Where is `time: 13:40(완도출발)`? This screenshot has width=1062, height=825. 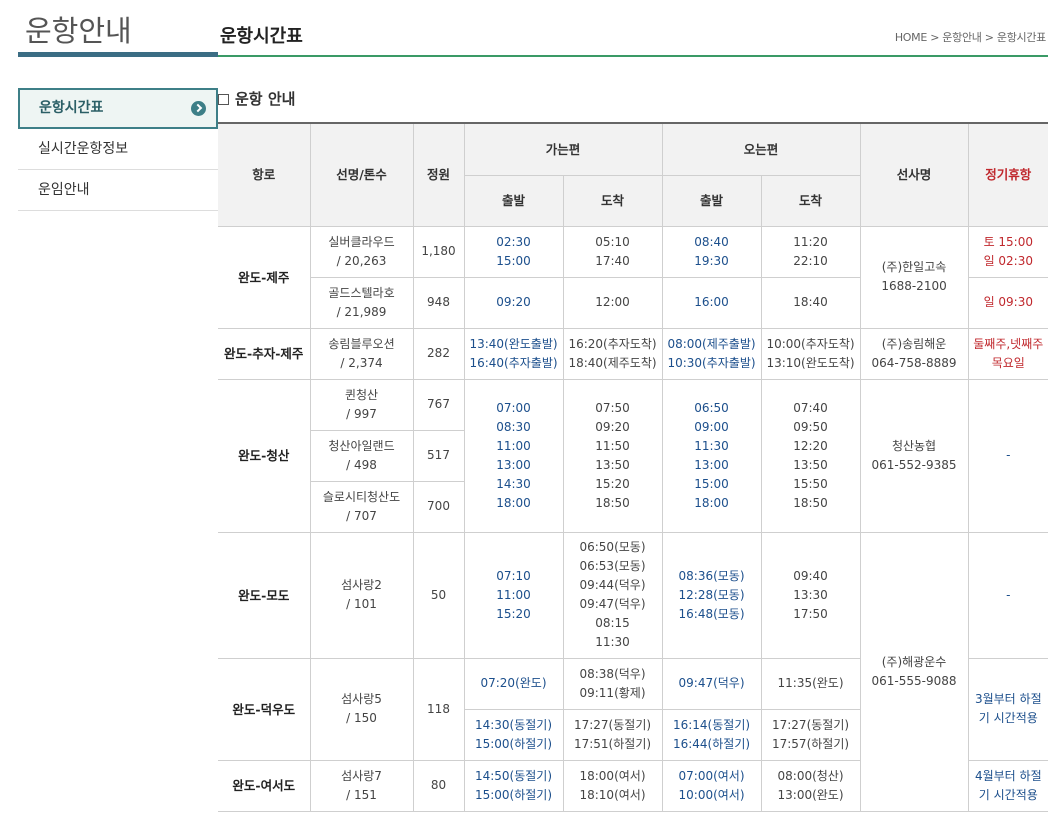
time: 13:40(완도출발) is located at coordinates (513, 343).